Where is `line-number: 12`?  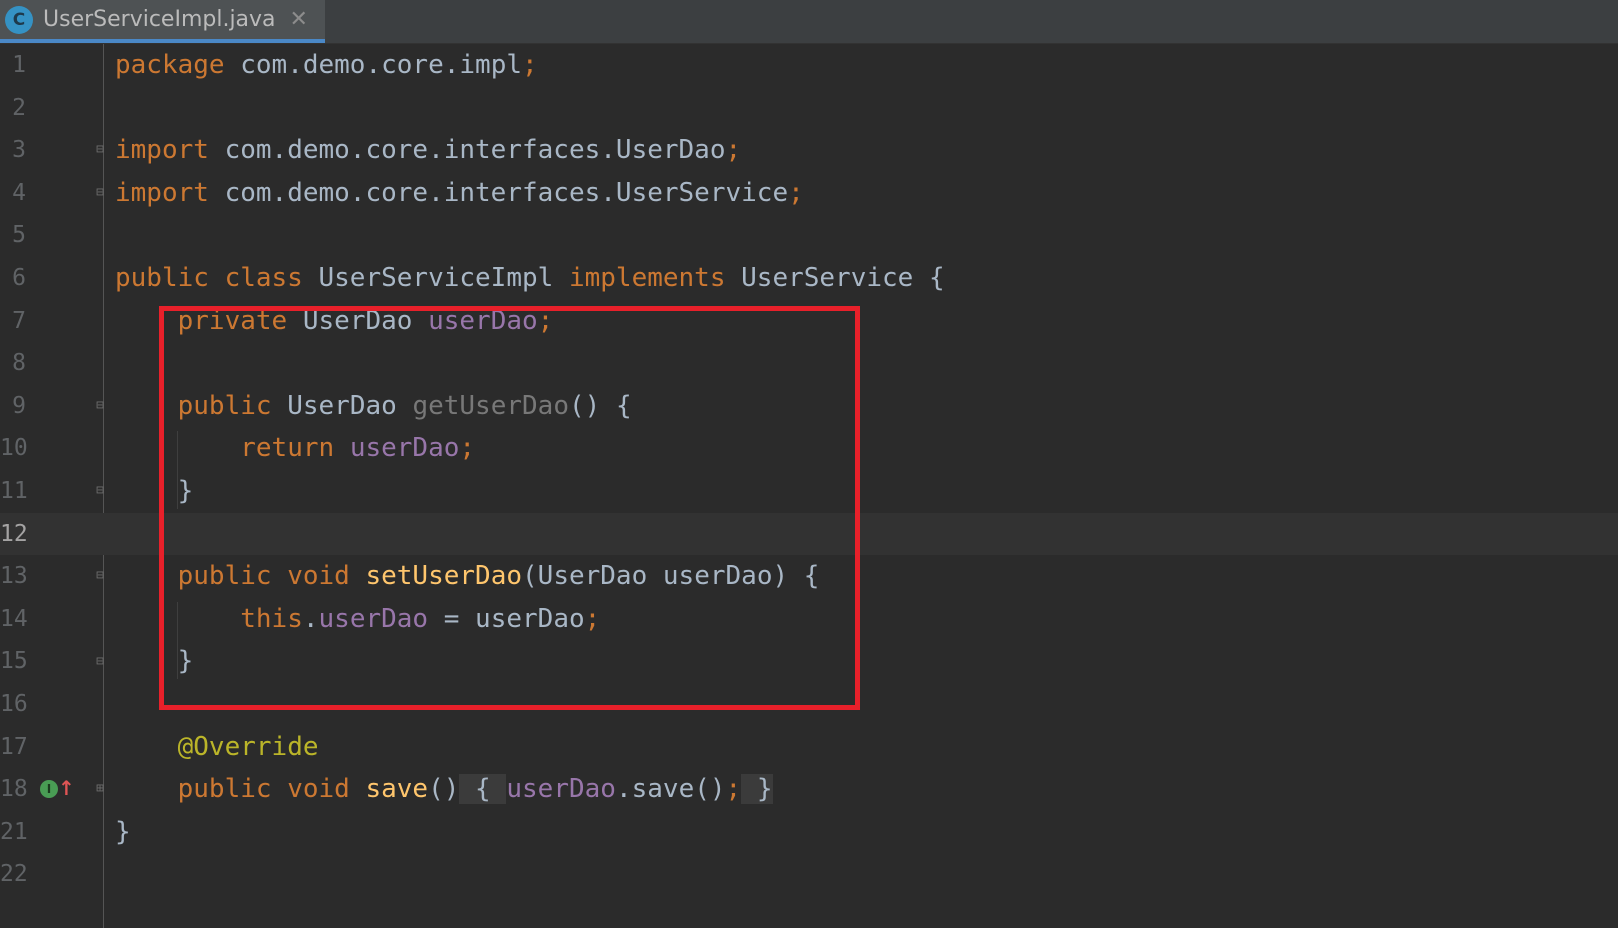 line-number: 12 is located at coordinates (14, 534).